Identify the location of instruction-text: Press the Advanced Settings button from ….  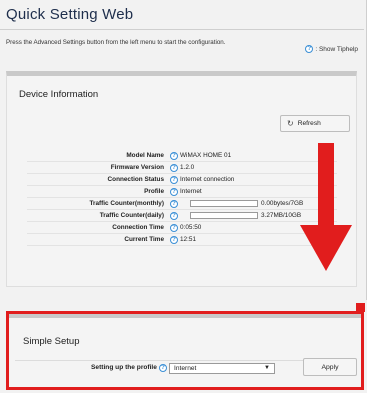
(116, 42).